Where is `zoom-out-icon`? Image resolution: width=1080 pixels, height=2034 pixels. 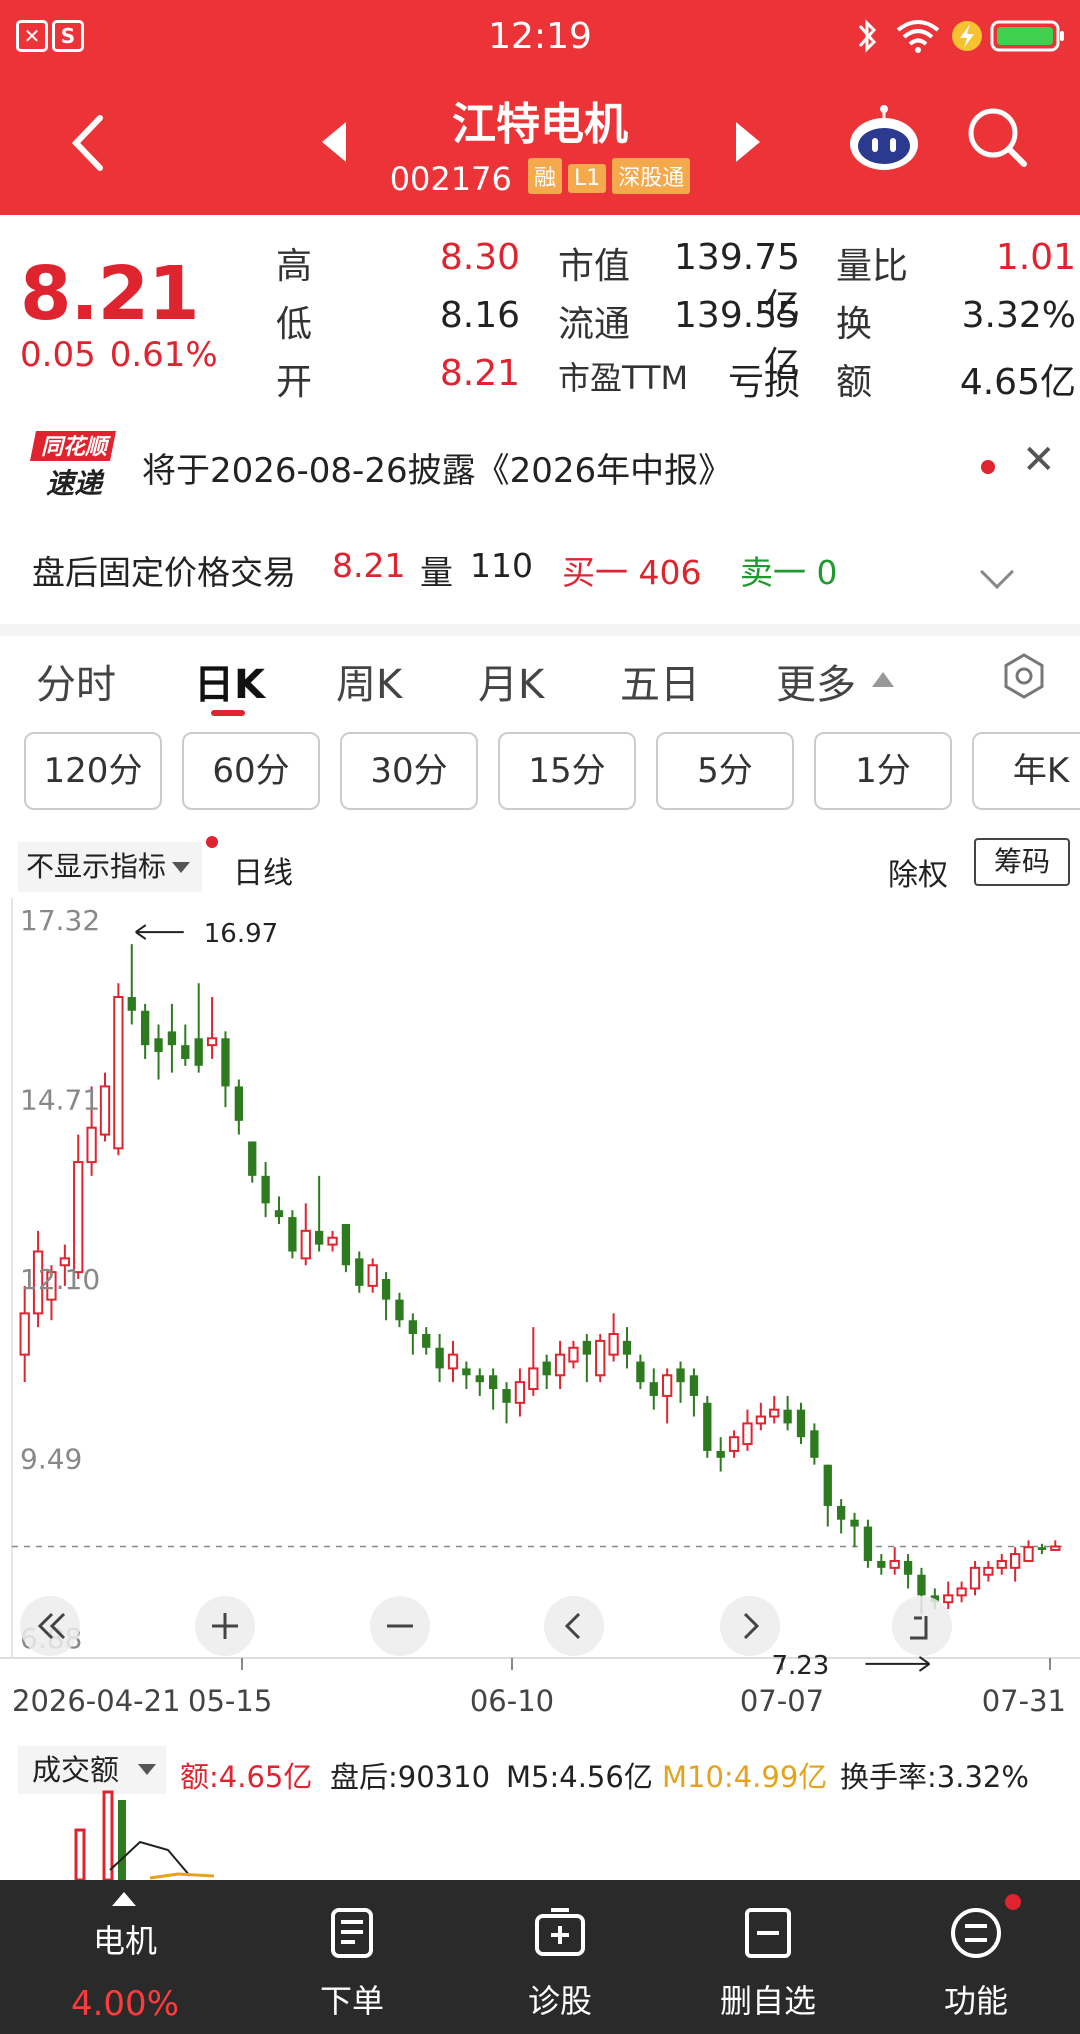 zoom-out-icon is located at coordinates (400, 1626).